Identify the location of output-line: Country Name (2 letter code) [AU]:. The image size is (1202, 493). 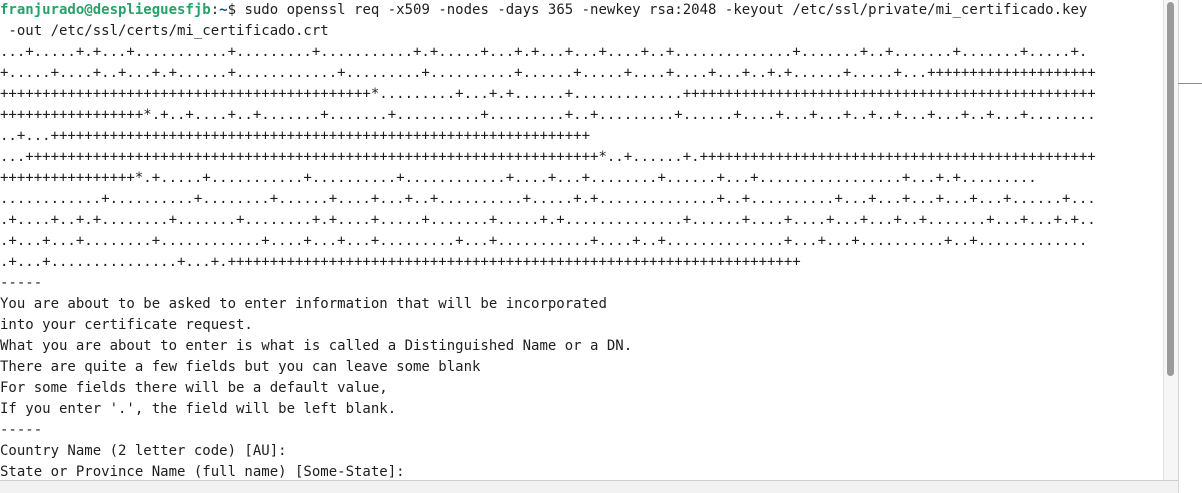
(143, 451).